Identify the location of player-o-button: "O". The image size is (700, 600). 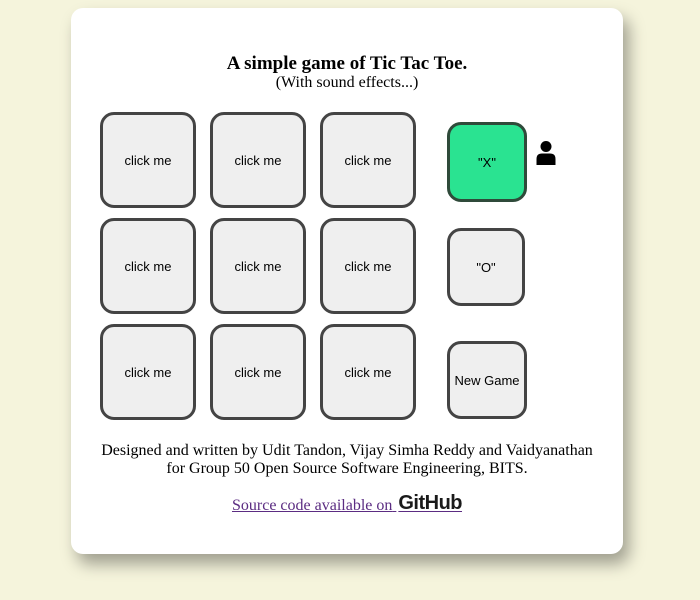
(486, 267).